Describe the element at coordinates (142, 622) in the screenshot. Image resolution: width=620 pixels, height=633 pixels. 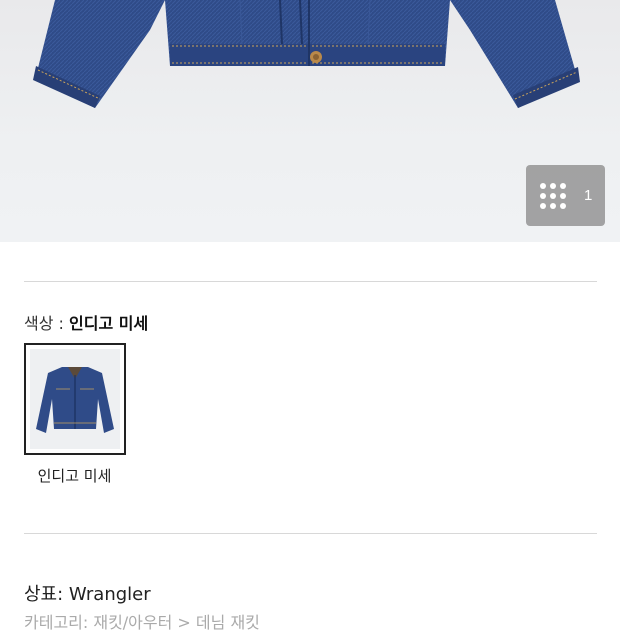
I see `category-info: 카테고리: 재킷/아우터 > 데님 재킷` at that location.